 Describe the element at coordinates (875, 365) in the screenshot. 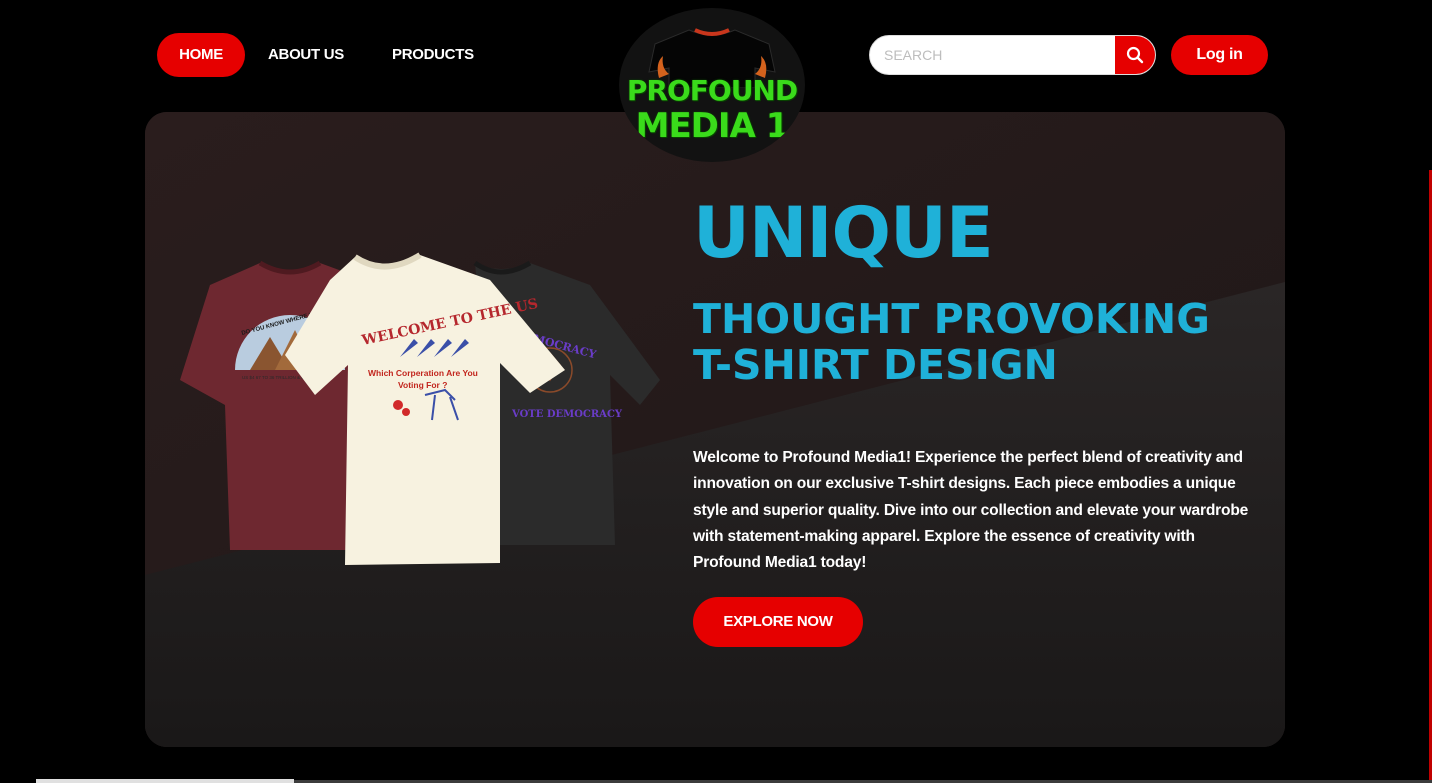

I see `hero-subheading-line2: T-SHIRT DESIGN` at that location.